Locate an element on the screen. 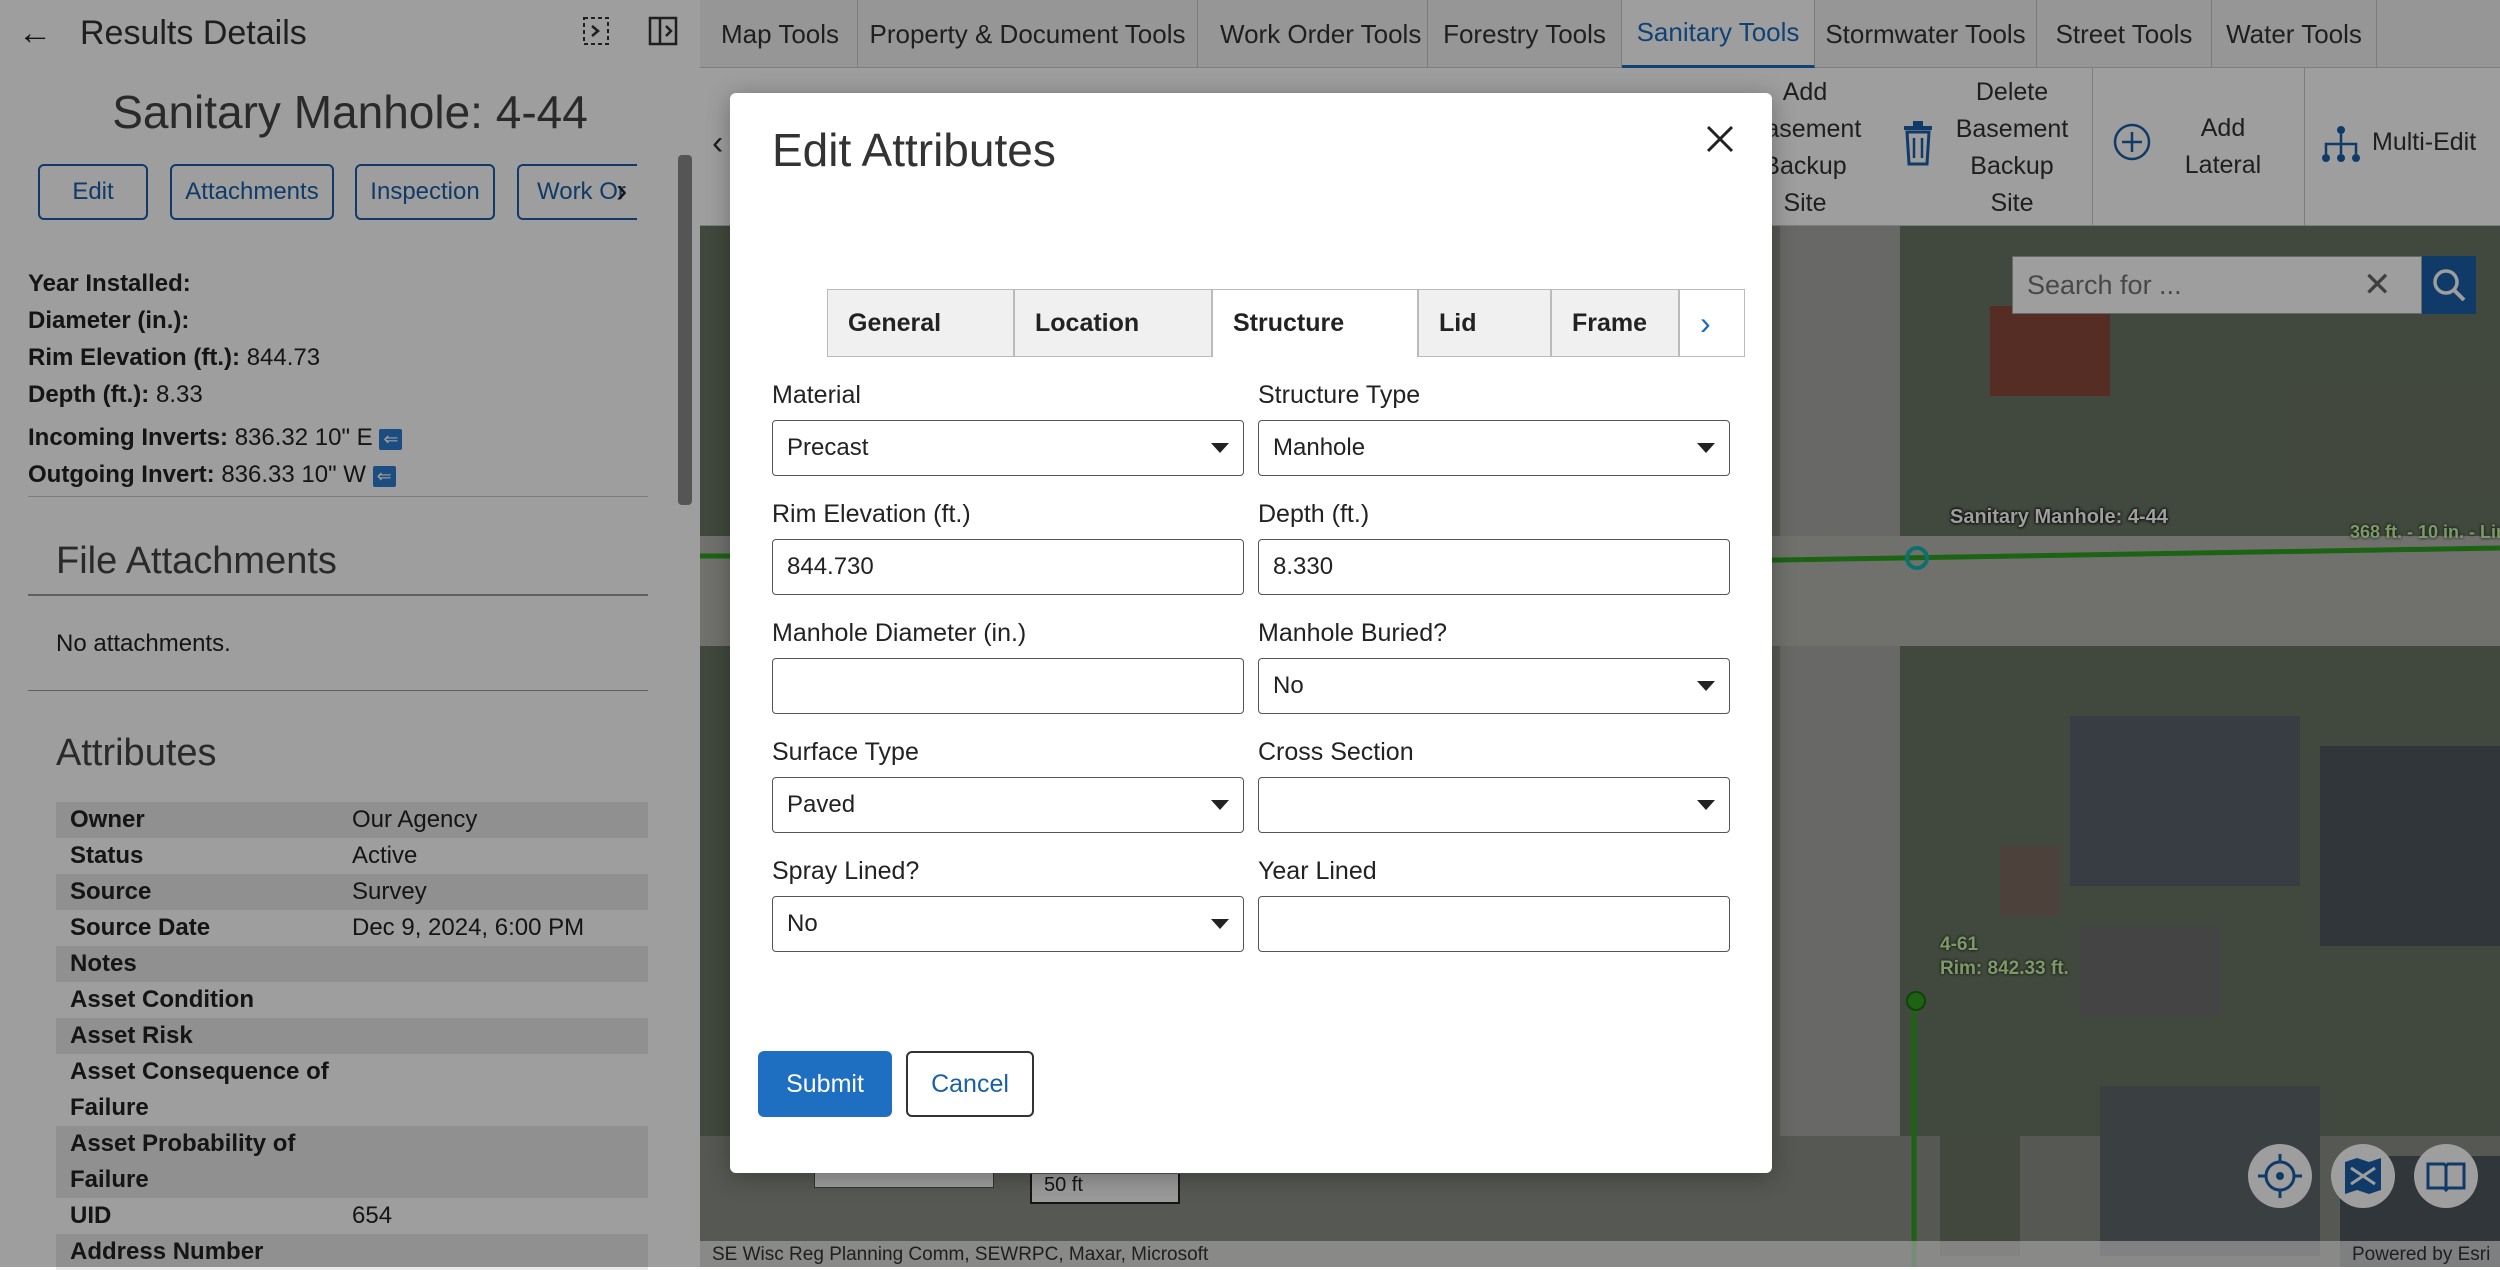  rim-elevation-label: Rim Elevation (ft.) is located at coordinates (871, 514).